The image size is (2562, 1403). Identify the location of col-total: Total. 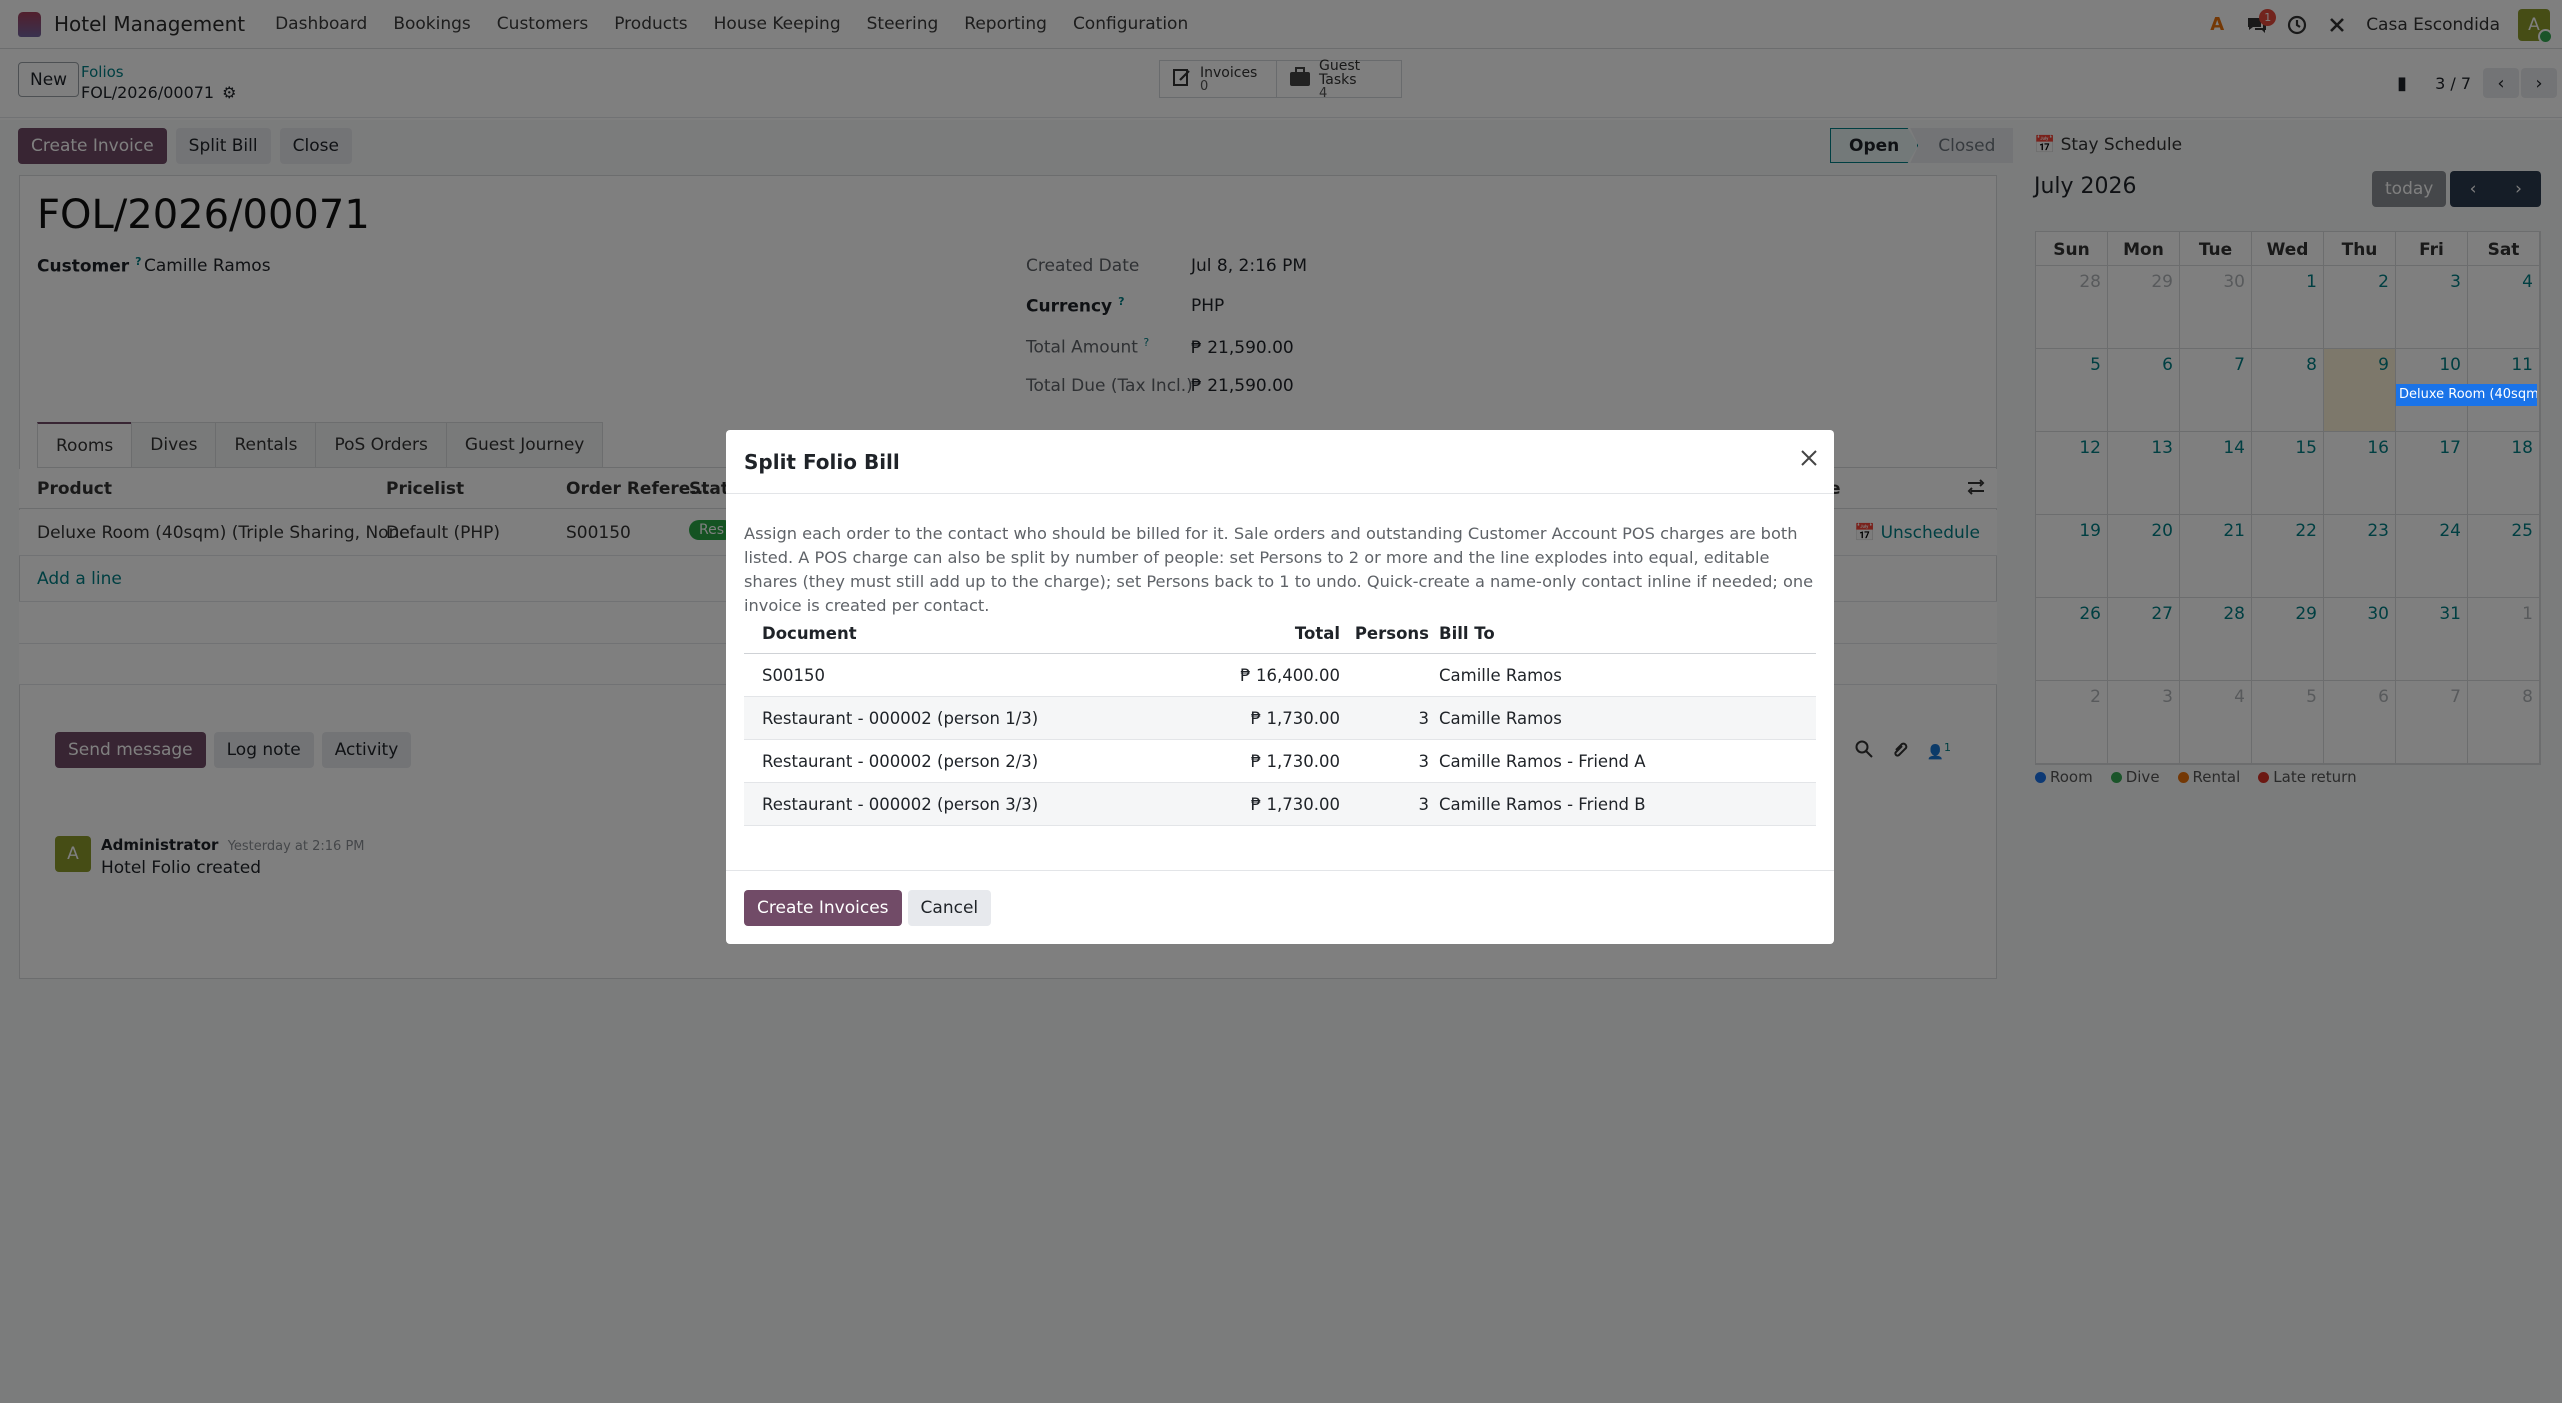
(1317, 633).